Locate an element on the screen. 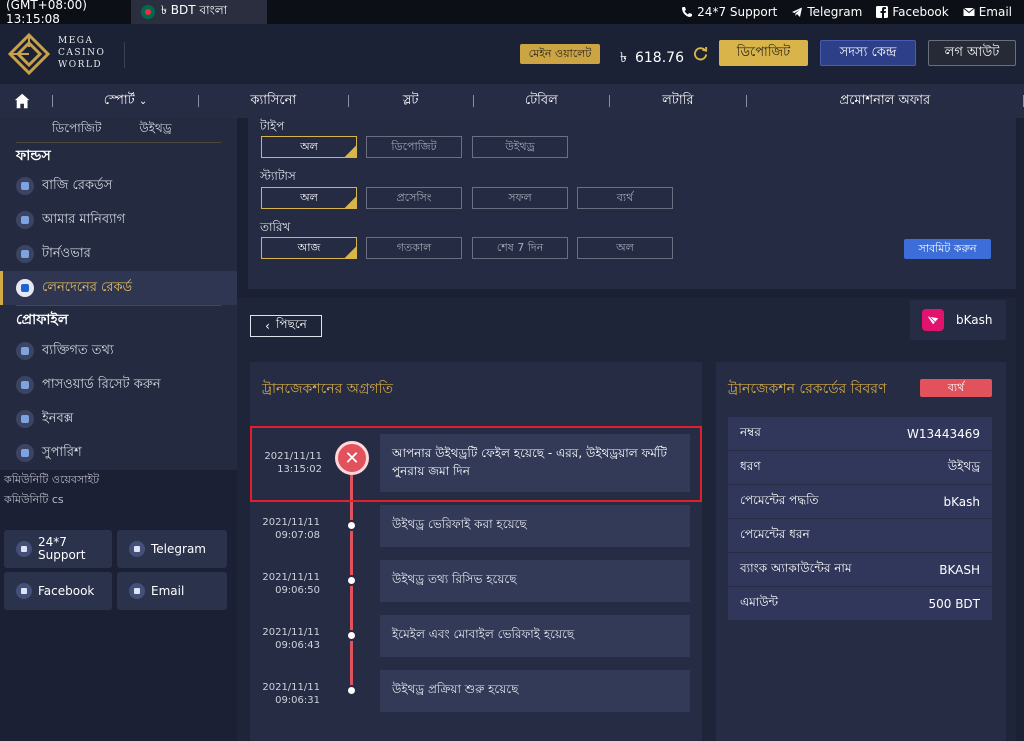  sidebar-link-withdraw: উইথড্র is located at coordinates (155, 130).